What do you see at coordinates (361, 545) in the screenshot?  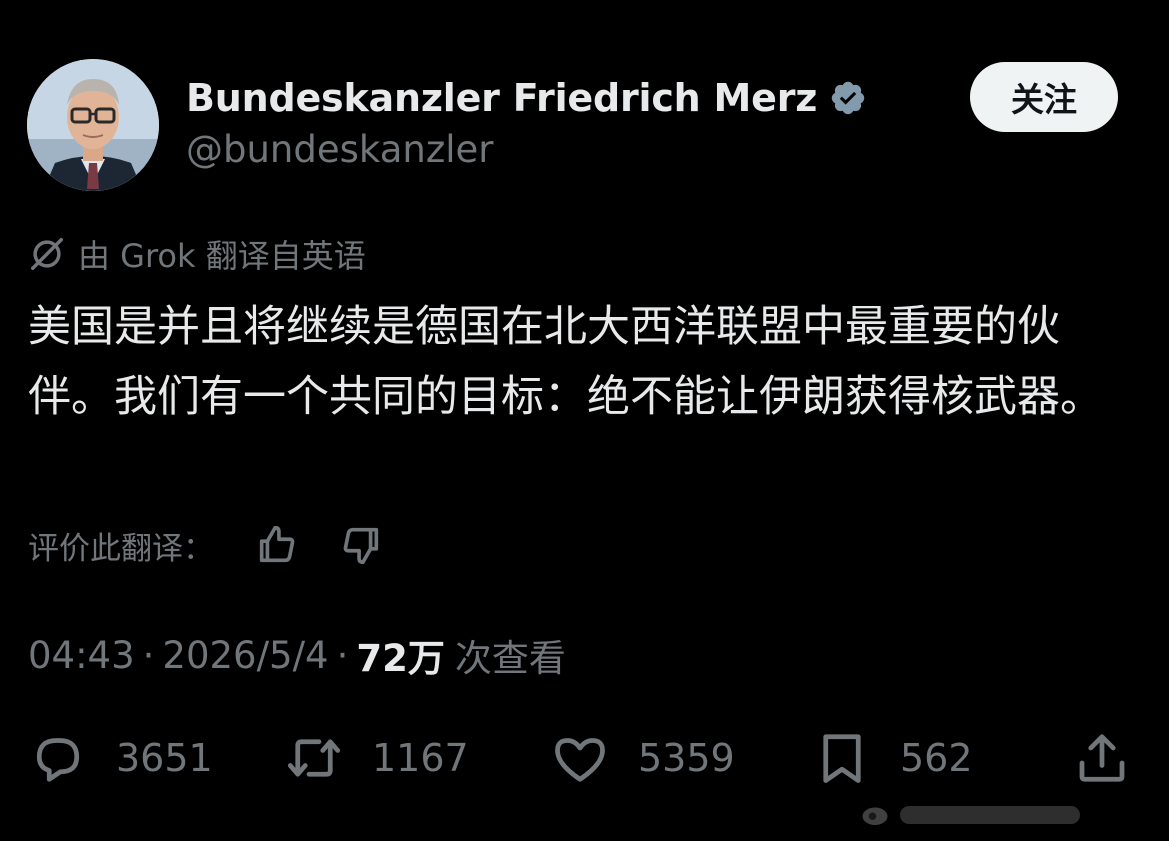 I see `thumbs-down-icon` at bounding box center [361, 545].